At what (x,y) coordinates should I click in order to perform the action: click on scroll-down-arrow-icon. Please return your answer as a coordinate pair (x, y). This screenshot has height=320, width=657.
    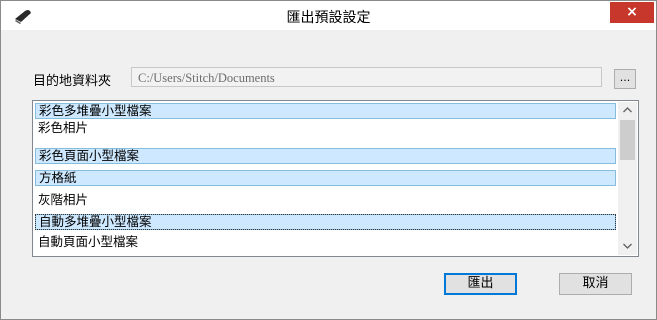
    Looking at the image, I should click on (627, 246).